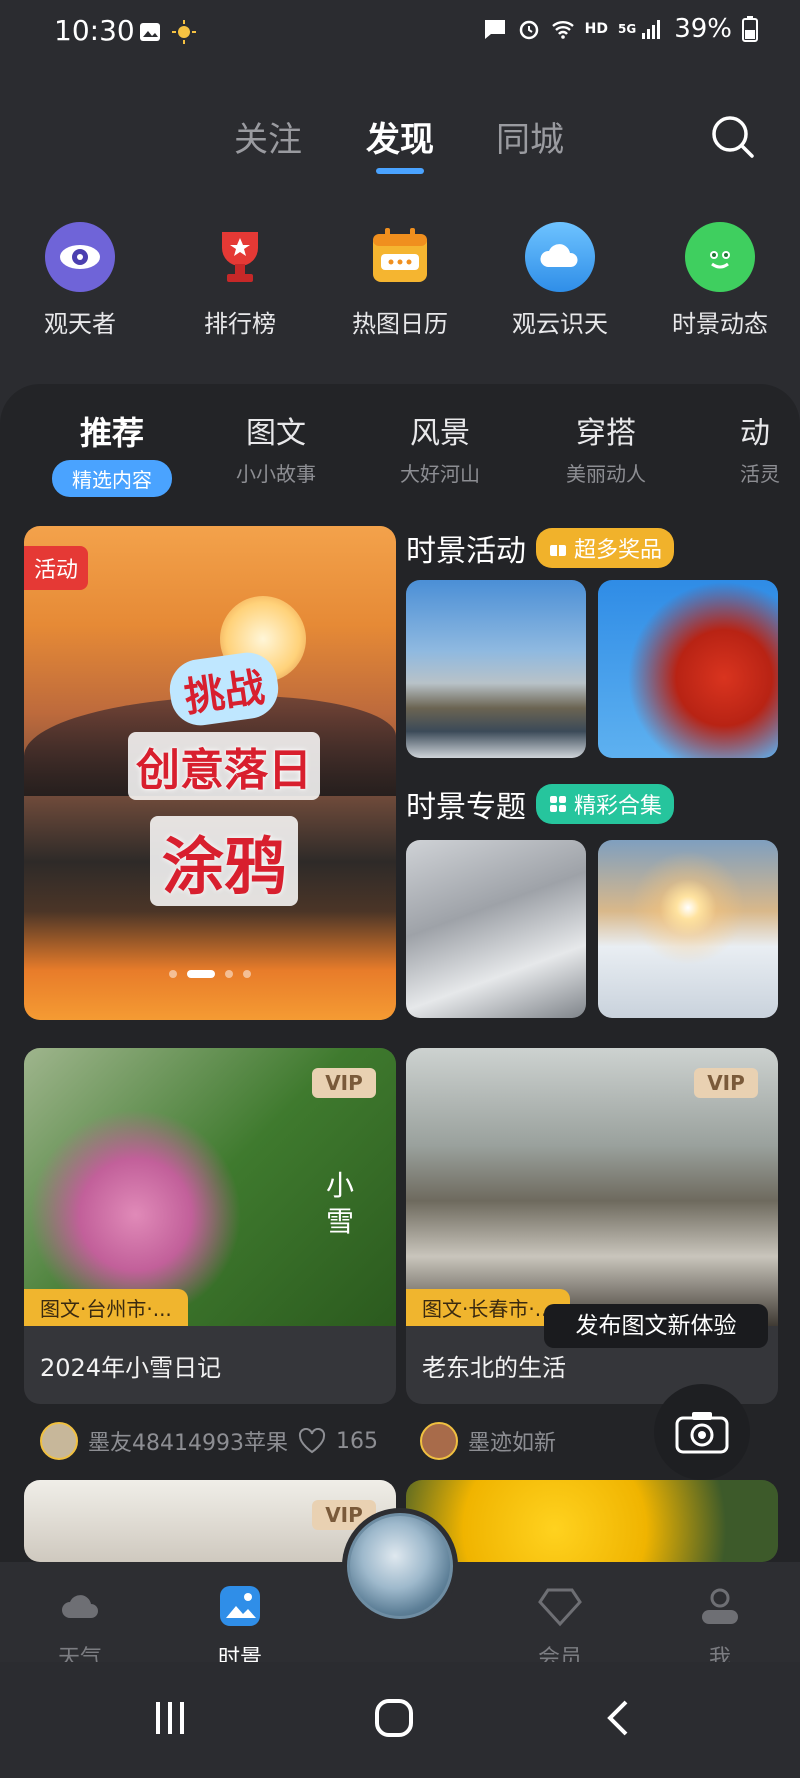 The width and height of the screenshot is (800, 1778). Describe the element at coordinates (512, 1443) in the screenshot. I see `author-name: 墨迹如新` at that location.